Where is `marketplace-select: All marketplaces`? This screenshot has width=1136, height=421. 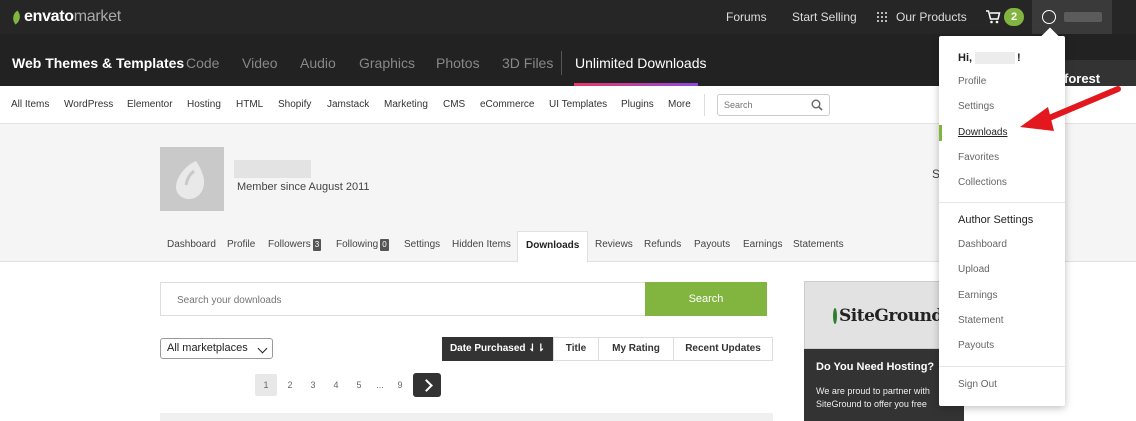
marketplace-select: All marketplaces is located at coordinates (216, 348).